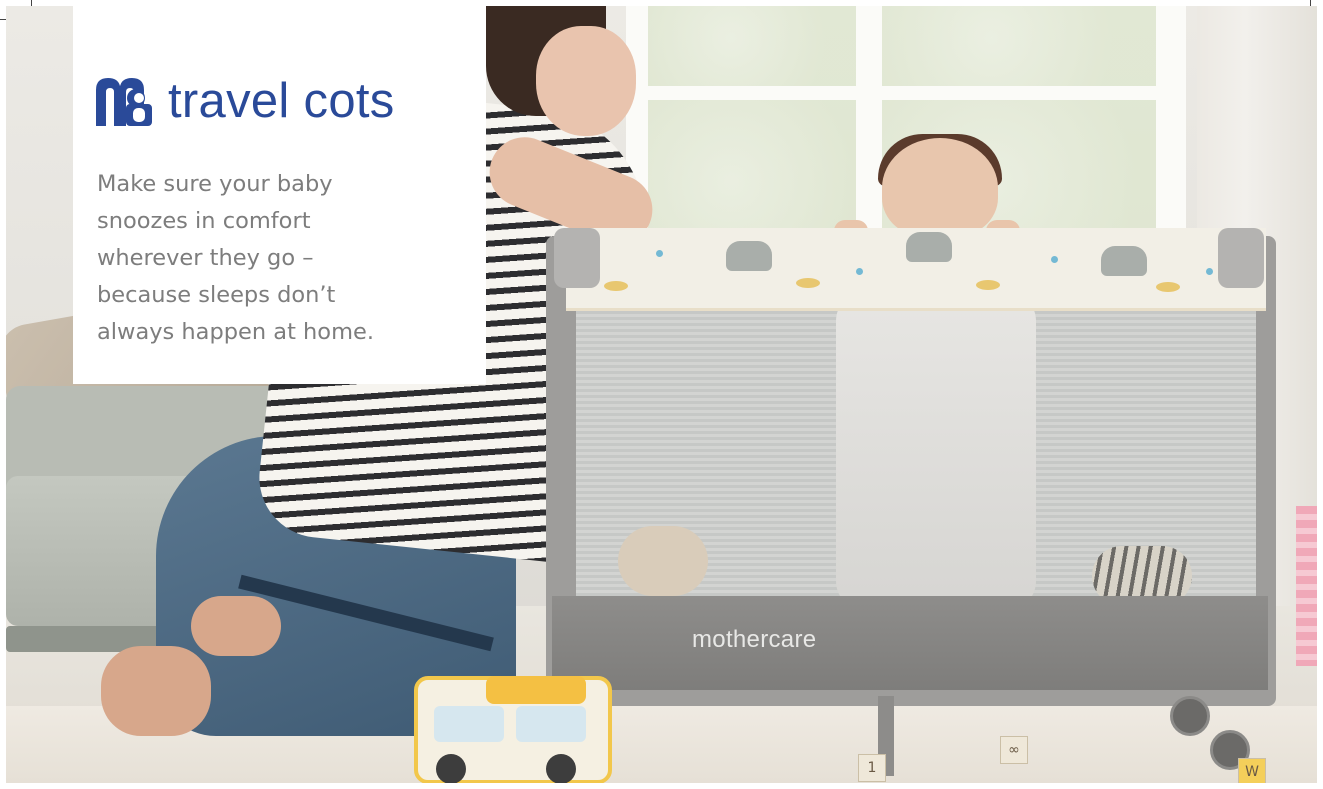 Image resolution: width=1323 pixels, height=789 pixels. What do you see at coordinates (586, 81) in the screenshot?
I see `woman-face` at bounding box center [586, 81].